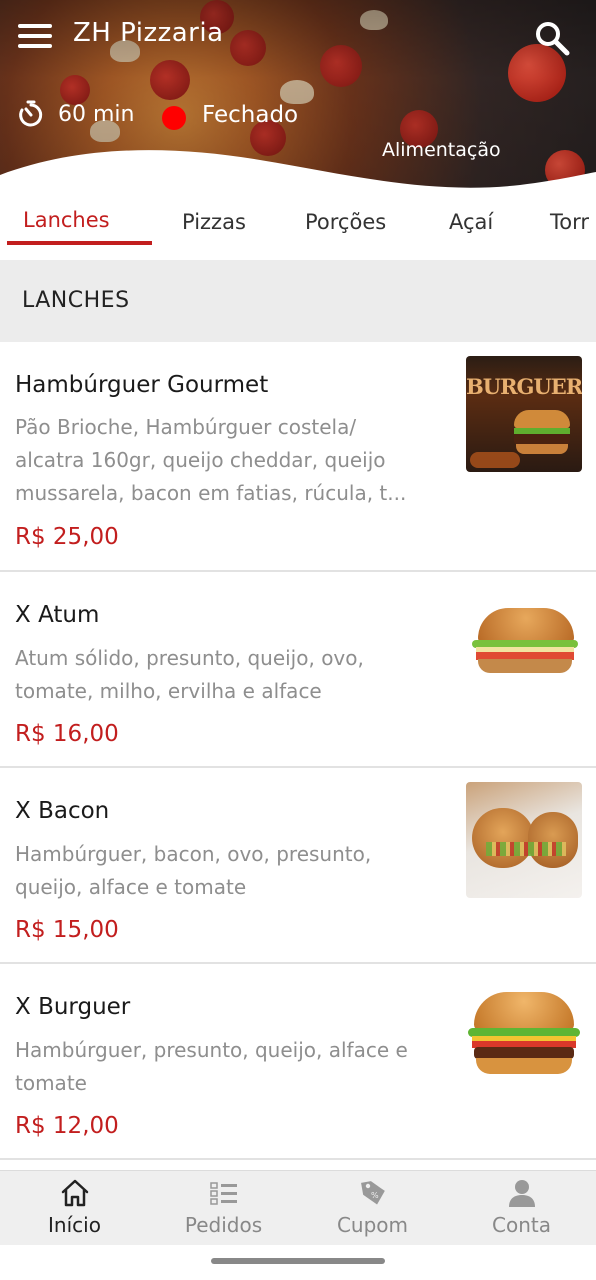 The width and height of the screenshot is (596, 1280). What do you see at coordinates (552, 38) in the screenshot?
I see `search-icon` at bounding box center [552, 38].